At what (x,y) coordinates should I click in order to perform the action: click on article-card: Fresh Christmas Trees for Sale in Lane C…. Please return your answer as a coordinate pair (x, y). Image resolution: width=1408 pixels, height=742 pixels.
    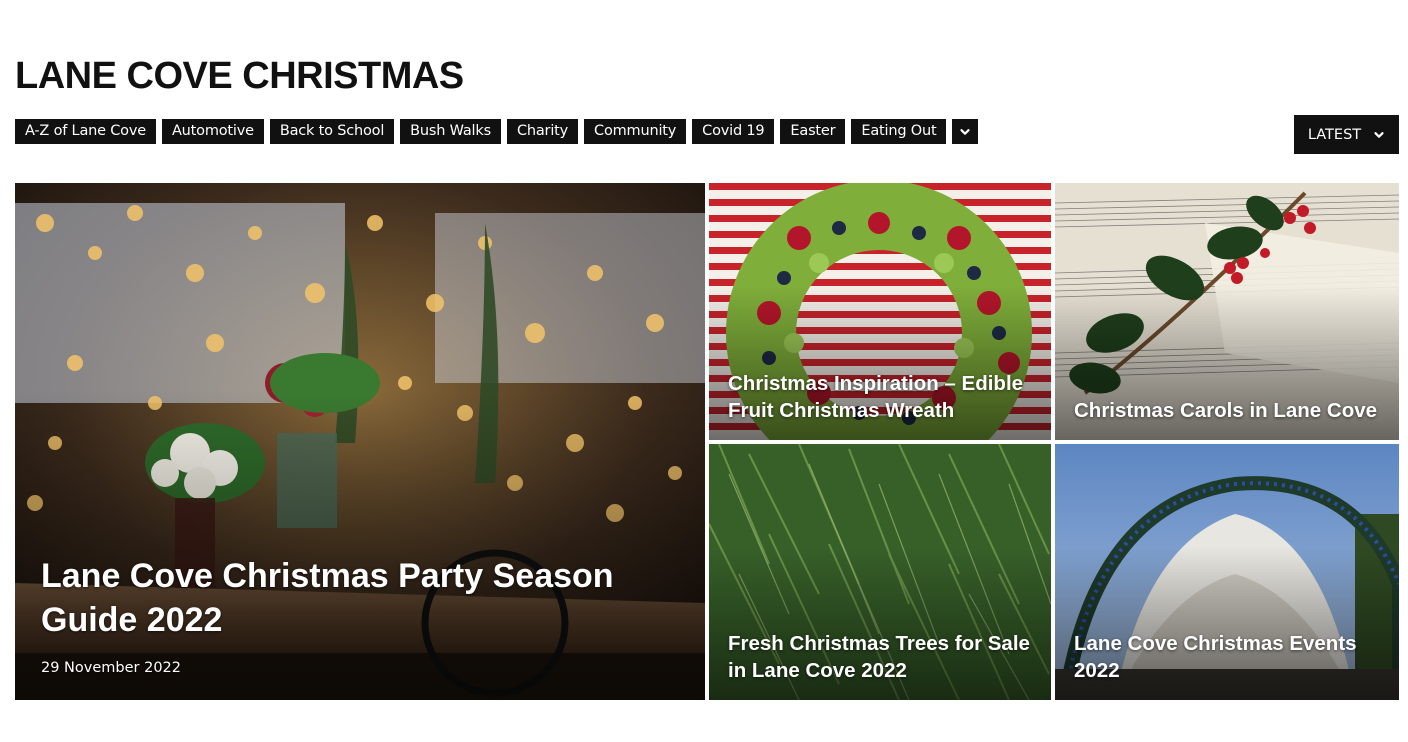
    Looking at the image, I should click on (880, 572).